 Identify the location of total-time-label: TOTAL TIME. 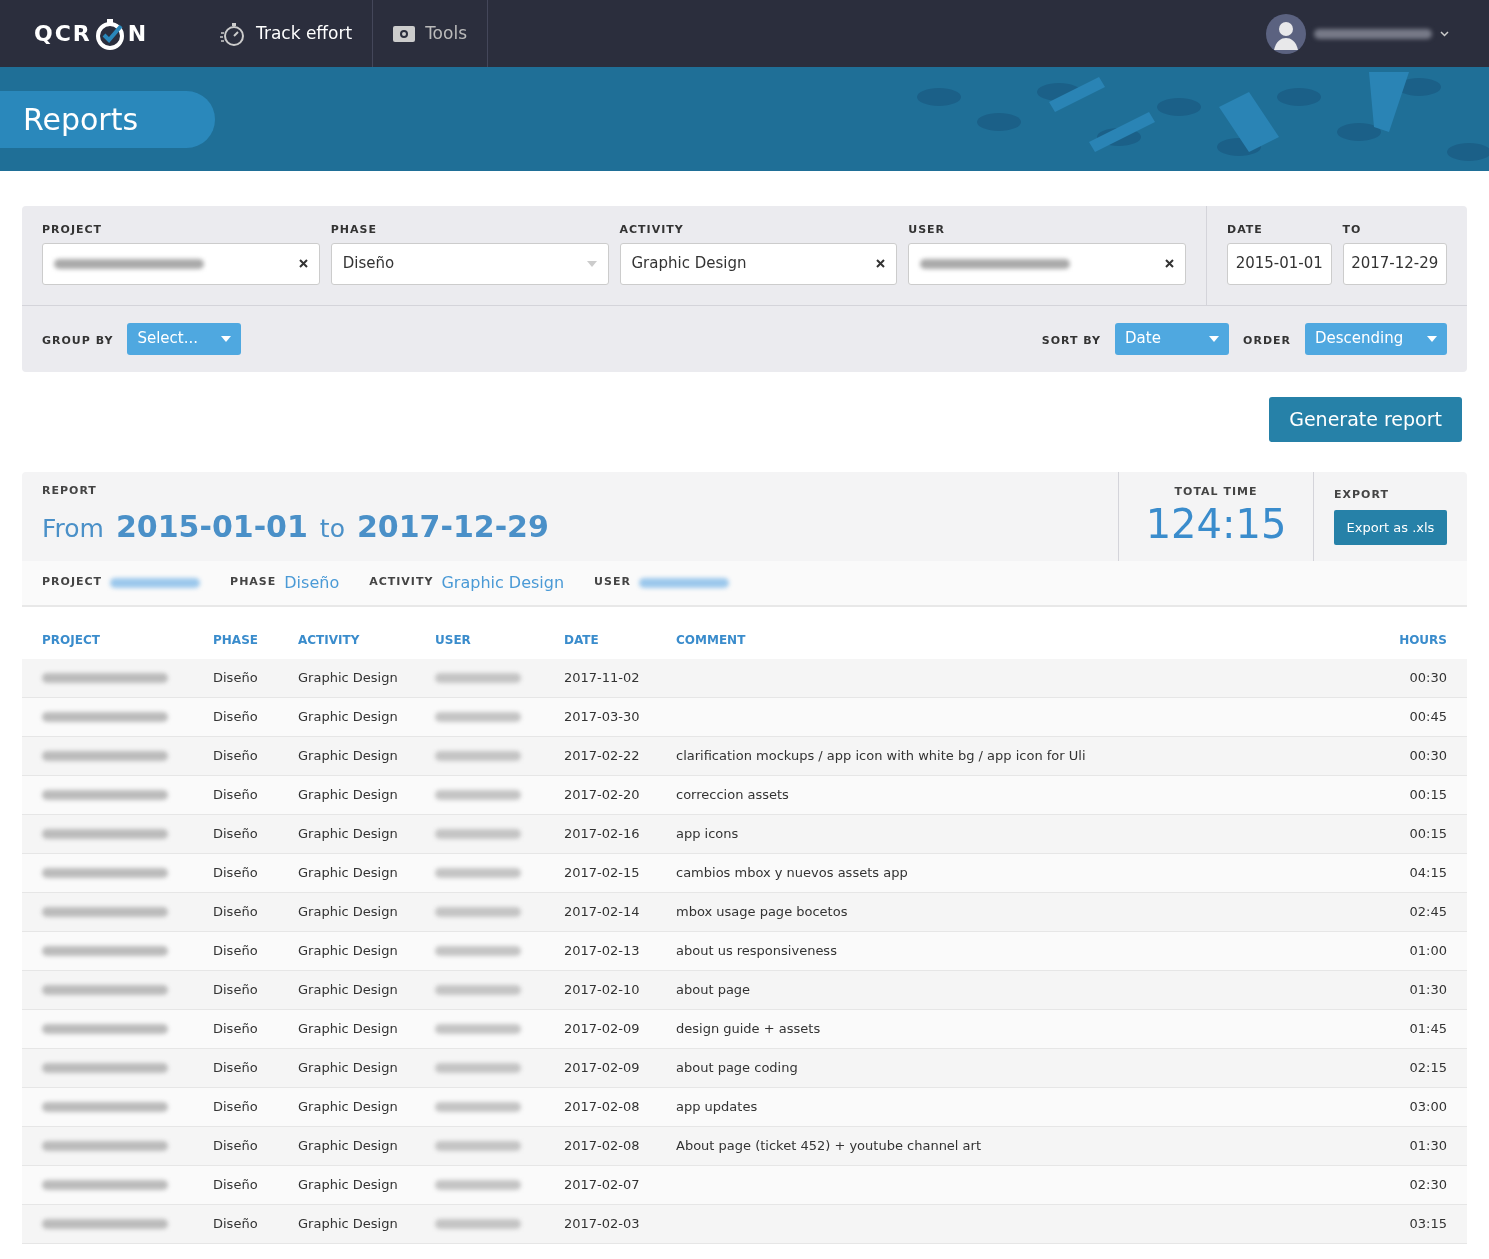
(1216, 491).